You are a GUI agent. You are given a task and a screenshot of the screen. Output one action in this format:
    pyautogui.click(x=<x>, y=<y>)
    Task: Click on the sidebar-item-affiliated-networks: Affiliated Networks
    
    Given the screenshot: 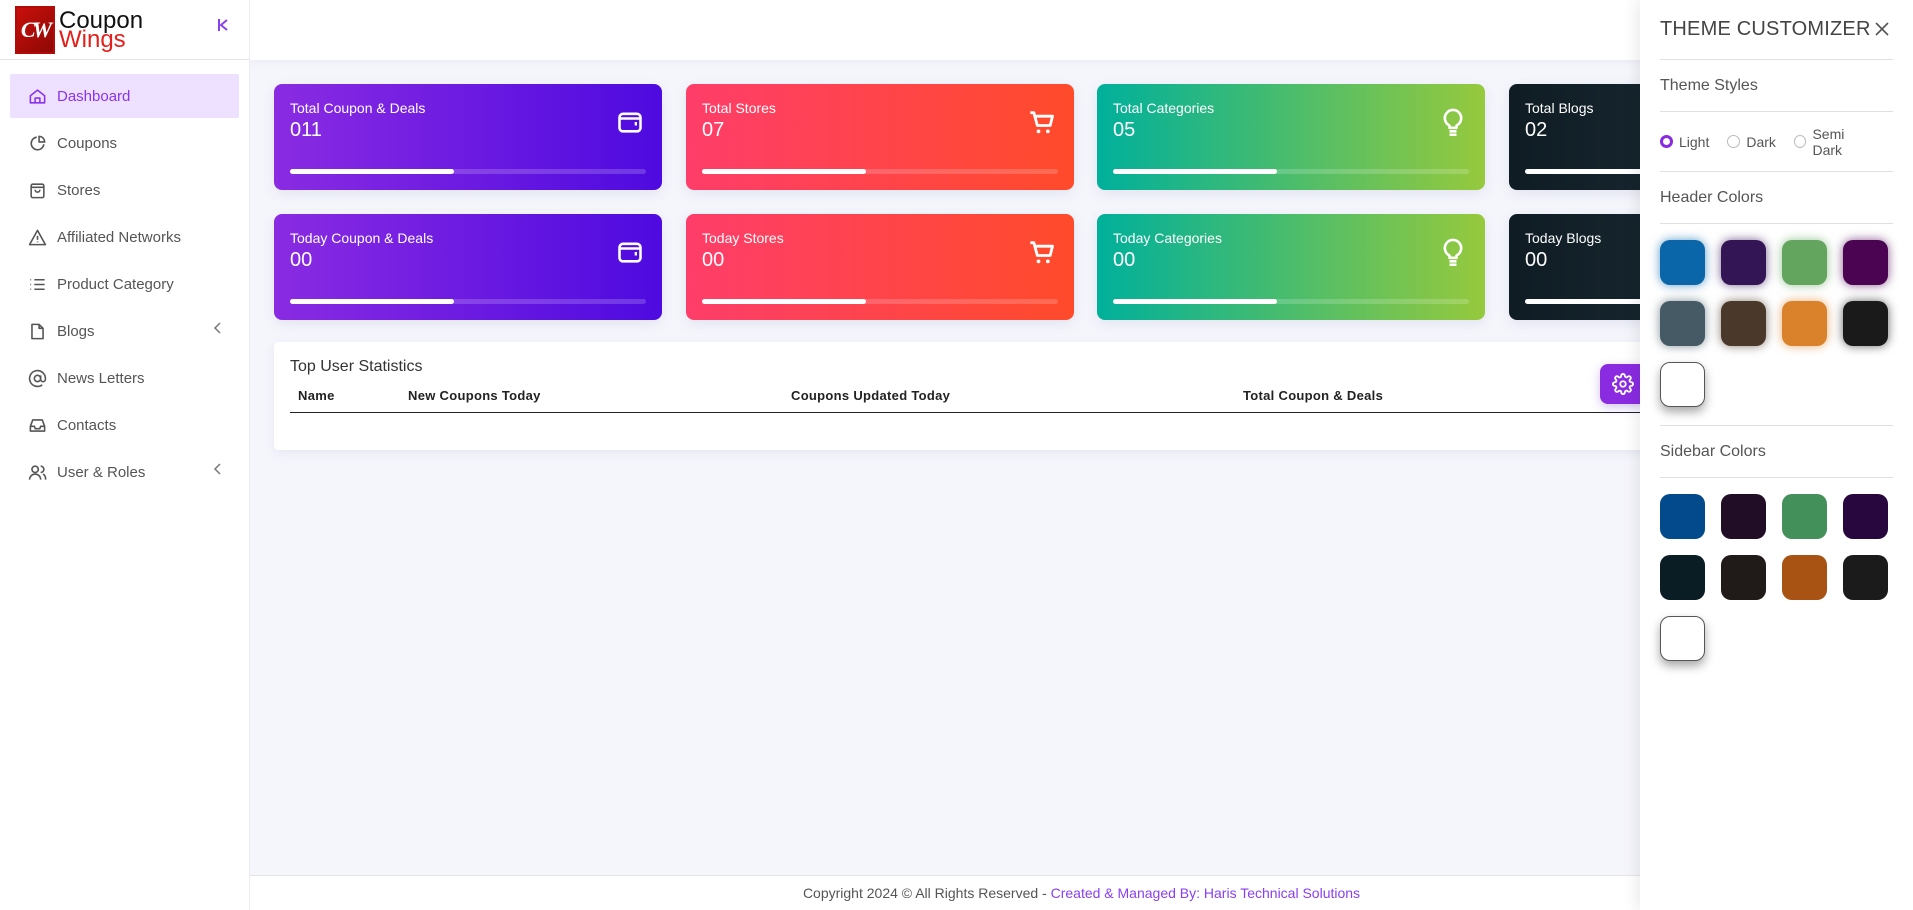 What is the action you would take?
    pyautogui.click(x=124, y=237)
    